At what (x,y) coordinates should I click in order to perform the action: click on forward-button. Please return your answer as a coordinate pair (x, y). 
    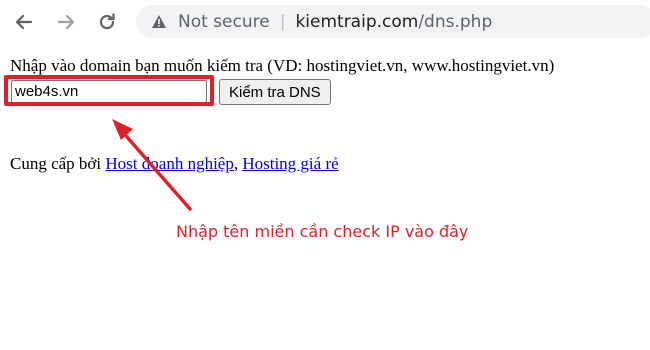
    Looking at the image, I should click on (66, 22).